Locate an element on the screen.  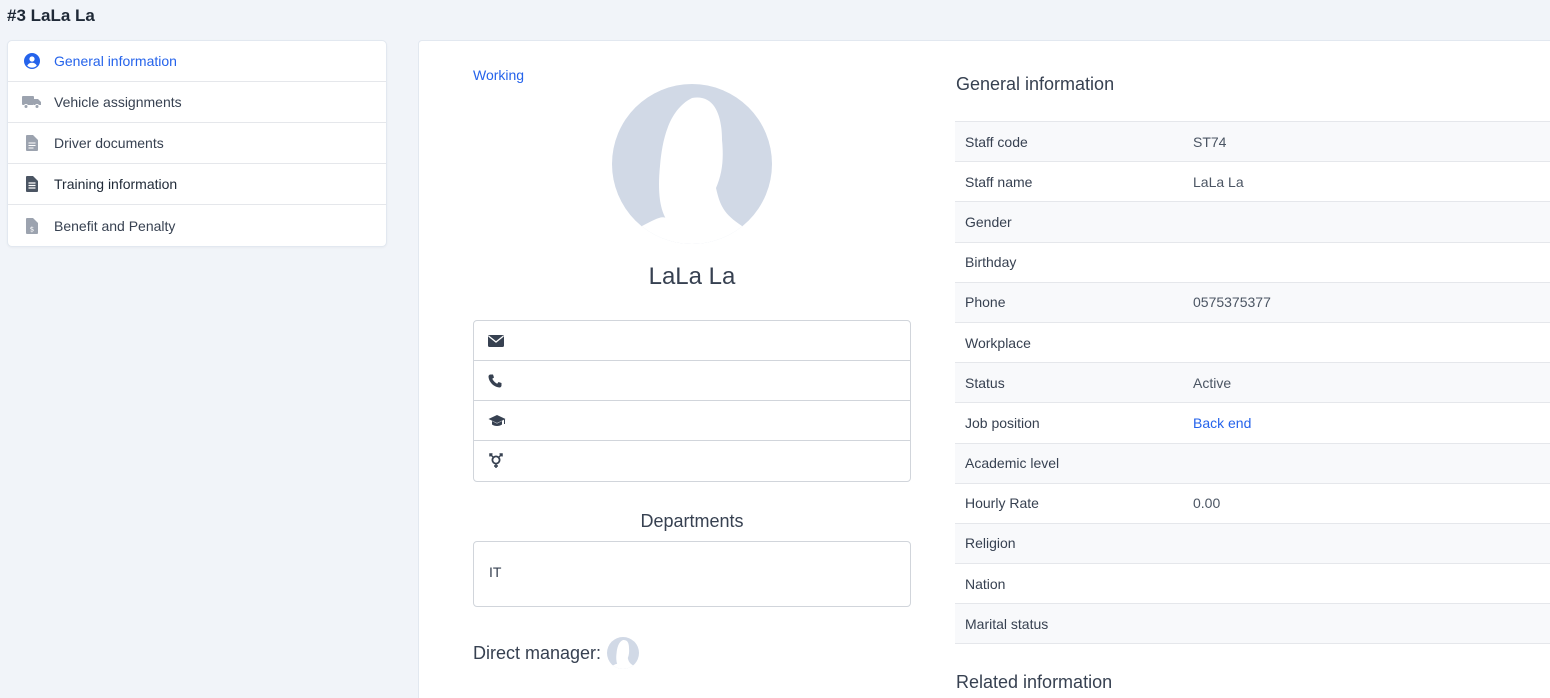
gender-icon is located at coordinates (497, 461).